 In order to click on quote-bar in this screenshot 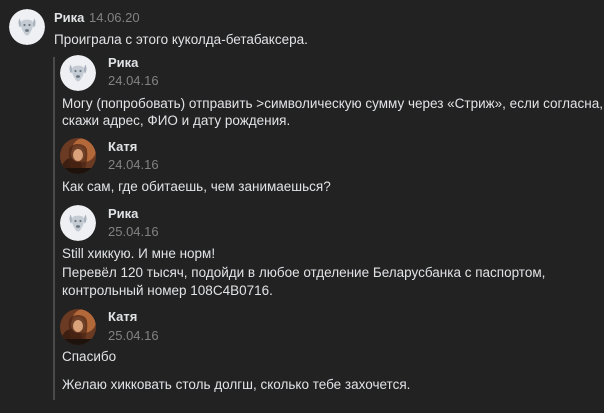, I will do `click(54, 228)`.